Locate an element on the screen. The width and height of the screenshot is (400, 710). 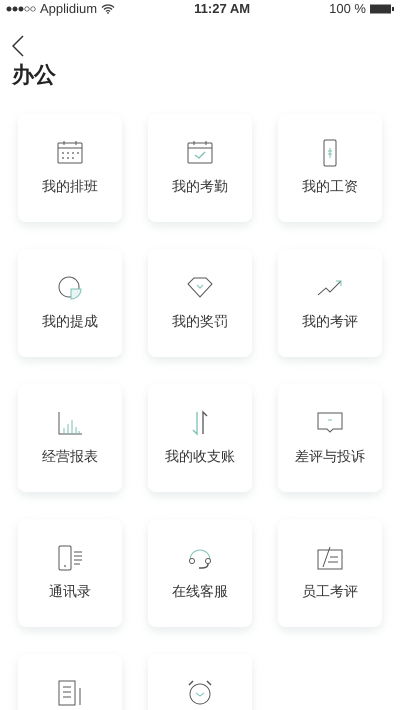
menu-tile: 我的排班 is located at coordinates (70, 168).